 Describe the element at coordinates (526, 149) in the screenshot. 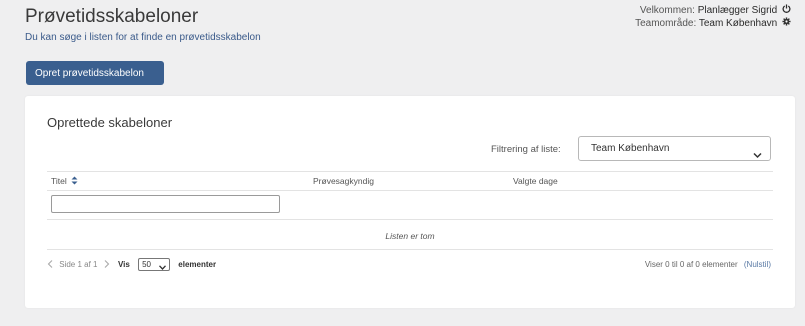

I see `filter-label: Filtrering af liste:` at that location.